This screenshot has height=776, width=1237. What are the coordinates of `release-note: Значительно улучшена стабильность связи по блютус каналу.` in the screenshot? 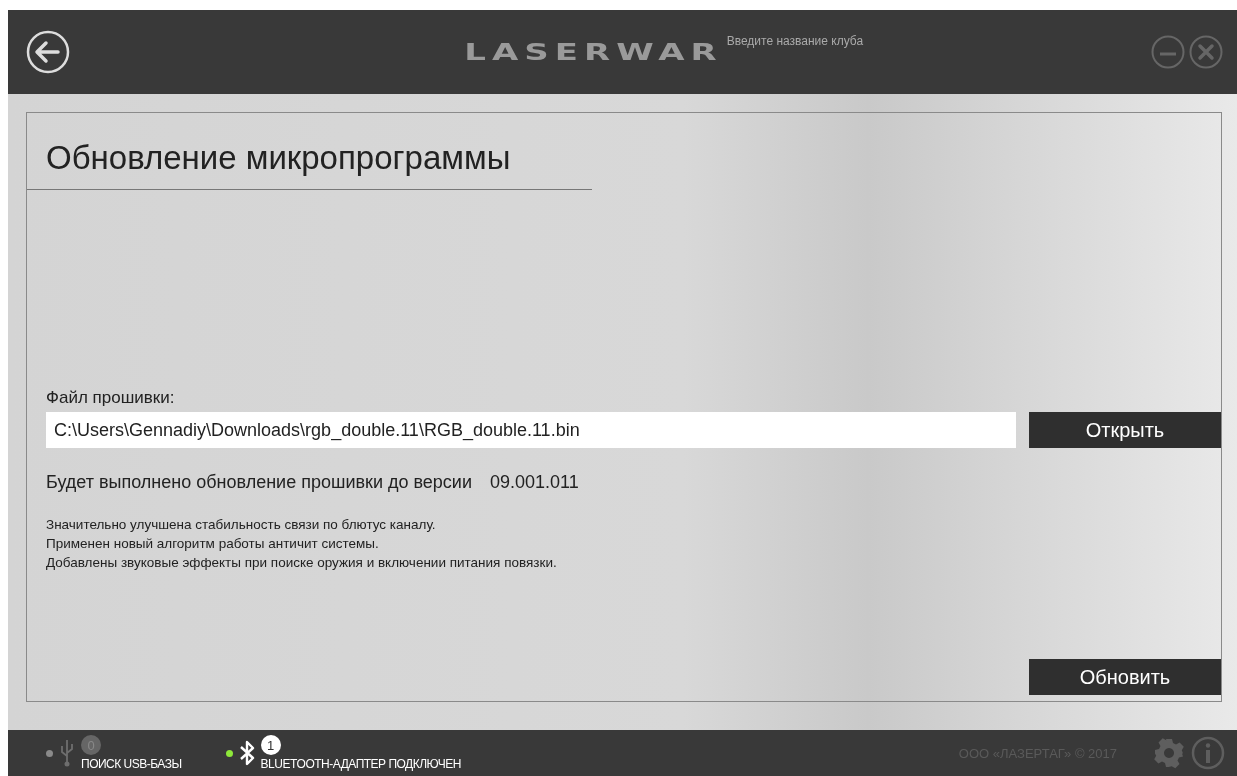 It's located at (241, 525).